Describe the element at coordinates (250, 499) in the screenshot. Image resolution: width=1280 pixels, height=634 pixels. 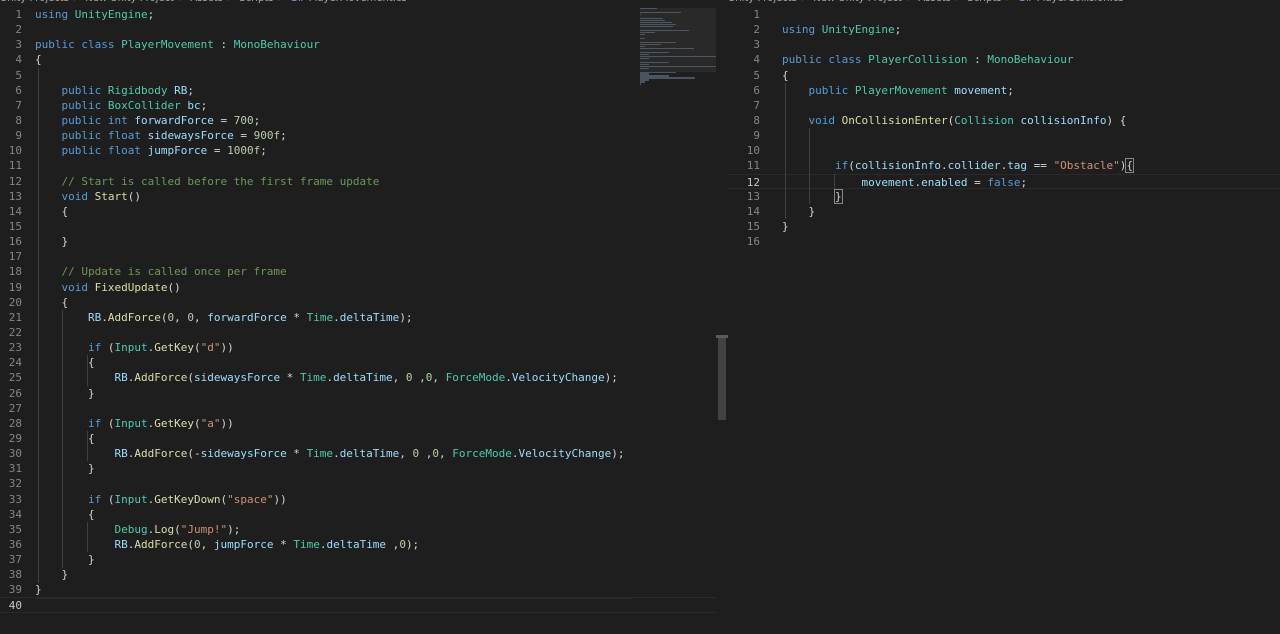
I see `code-token: "space"` at that location.